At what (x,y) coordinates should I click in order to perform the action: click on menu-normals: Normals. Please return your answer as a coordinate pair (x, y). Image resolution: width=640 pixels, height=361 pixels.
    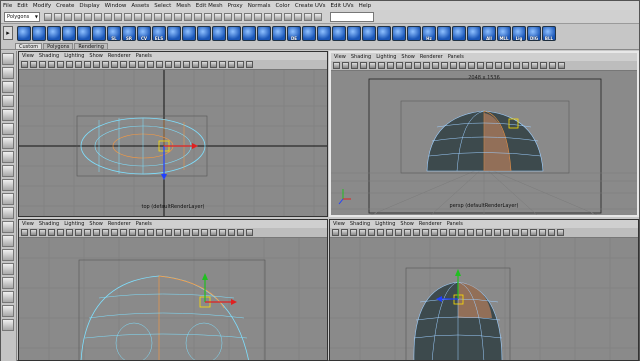
    Looking at the image, I should click on (259, 6).